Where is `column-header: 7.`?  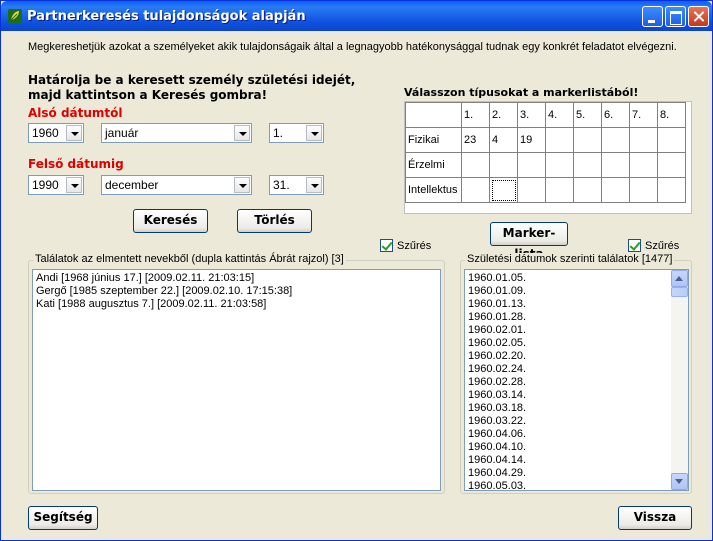 column-header: 7. is located at coordinates (643, 115).